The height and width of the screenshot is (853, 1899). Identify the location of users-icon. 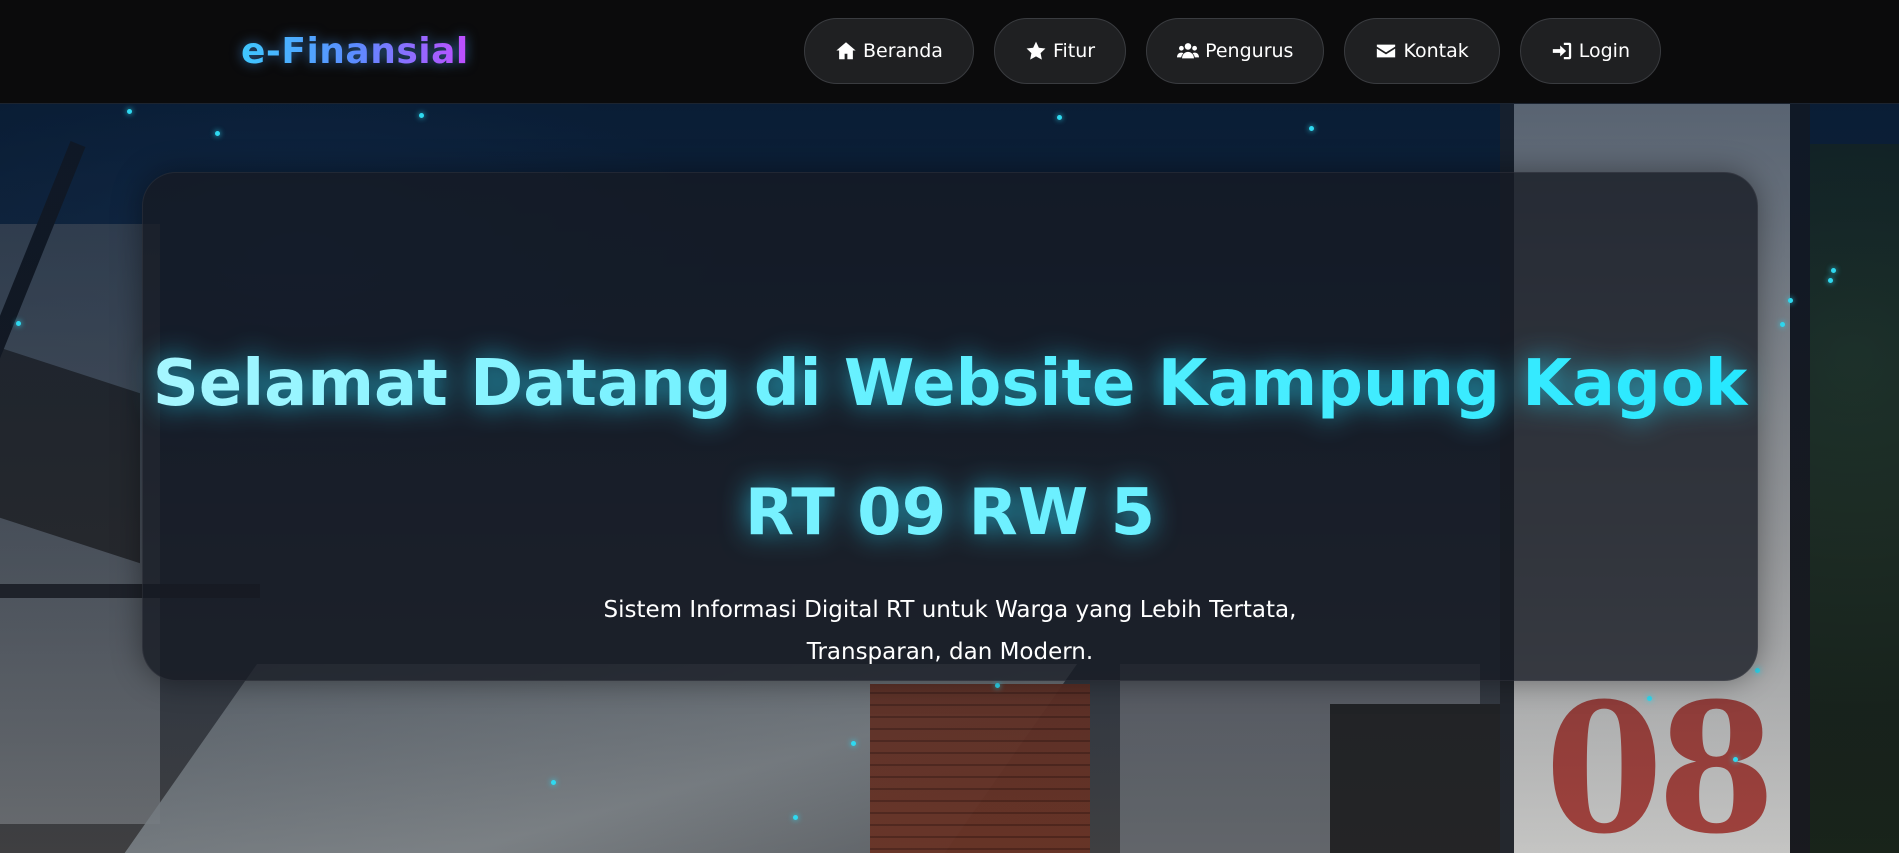
(1188, 51).